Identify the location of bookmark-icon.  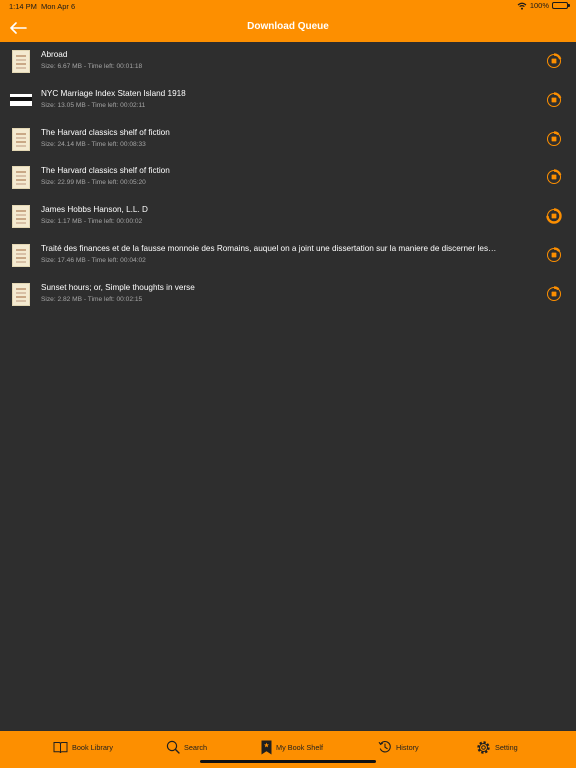
(266, 747).